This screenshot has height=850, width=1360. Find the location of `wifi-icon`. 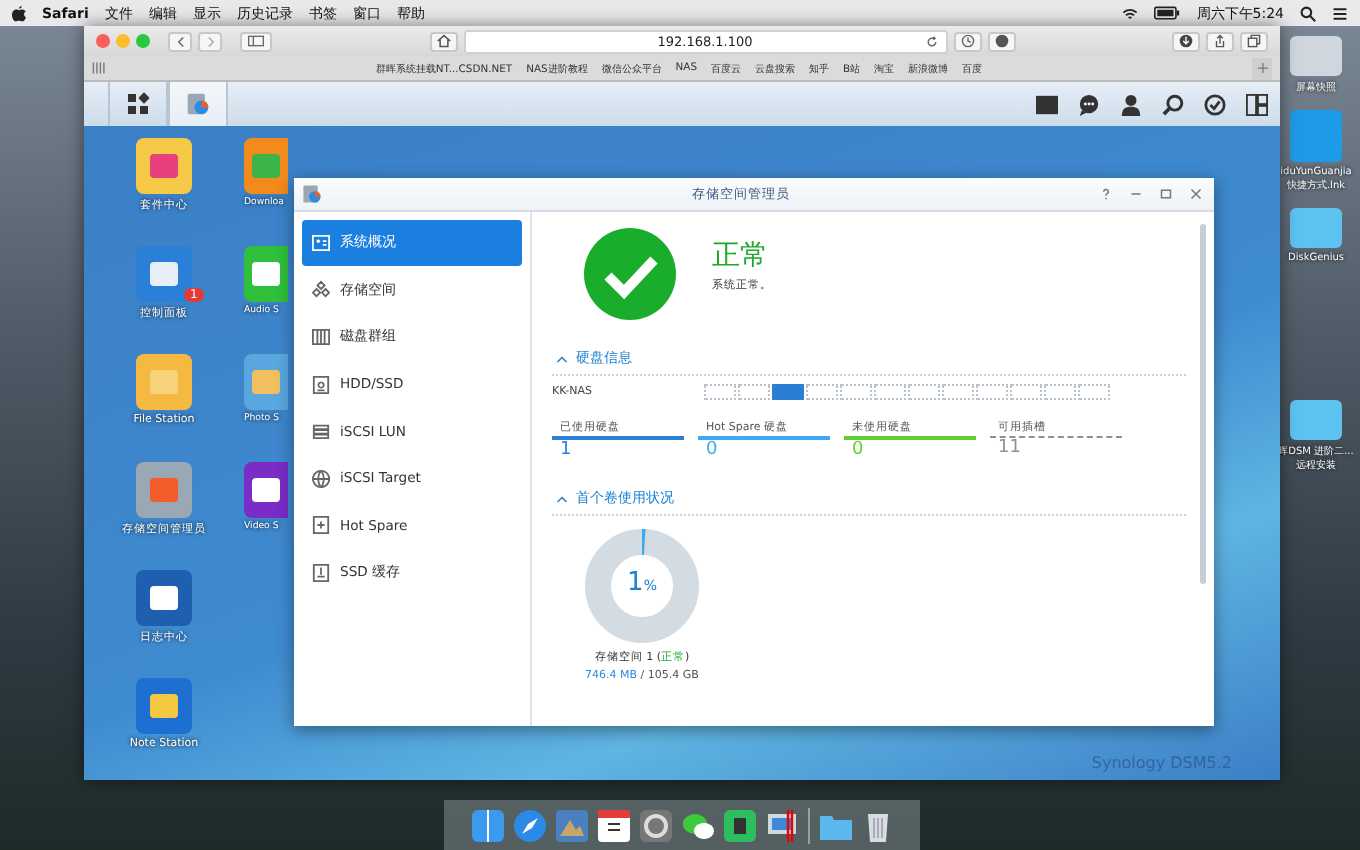

wifi-icon is located at coordinates (1130, 13).